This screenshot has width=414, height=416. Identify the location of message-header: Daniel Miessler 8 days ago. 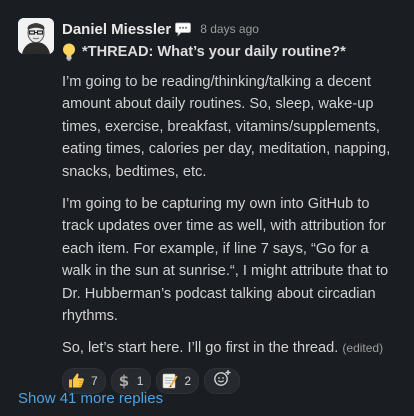
(232, 29).